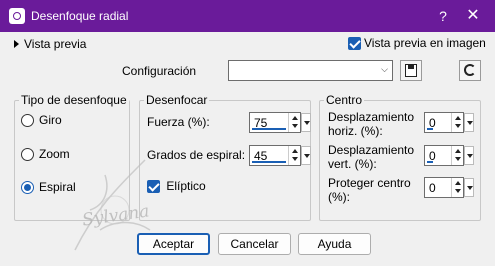 The height and width of the screenshot is (266, 495). What do you see at coordinates (384, 69) in the screenshot?
I see `chevron-down-icon: ⌵` at bounding box center [384, 69].